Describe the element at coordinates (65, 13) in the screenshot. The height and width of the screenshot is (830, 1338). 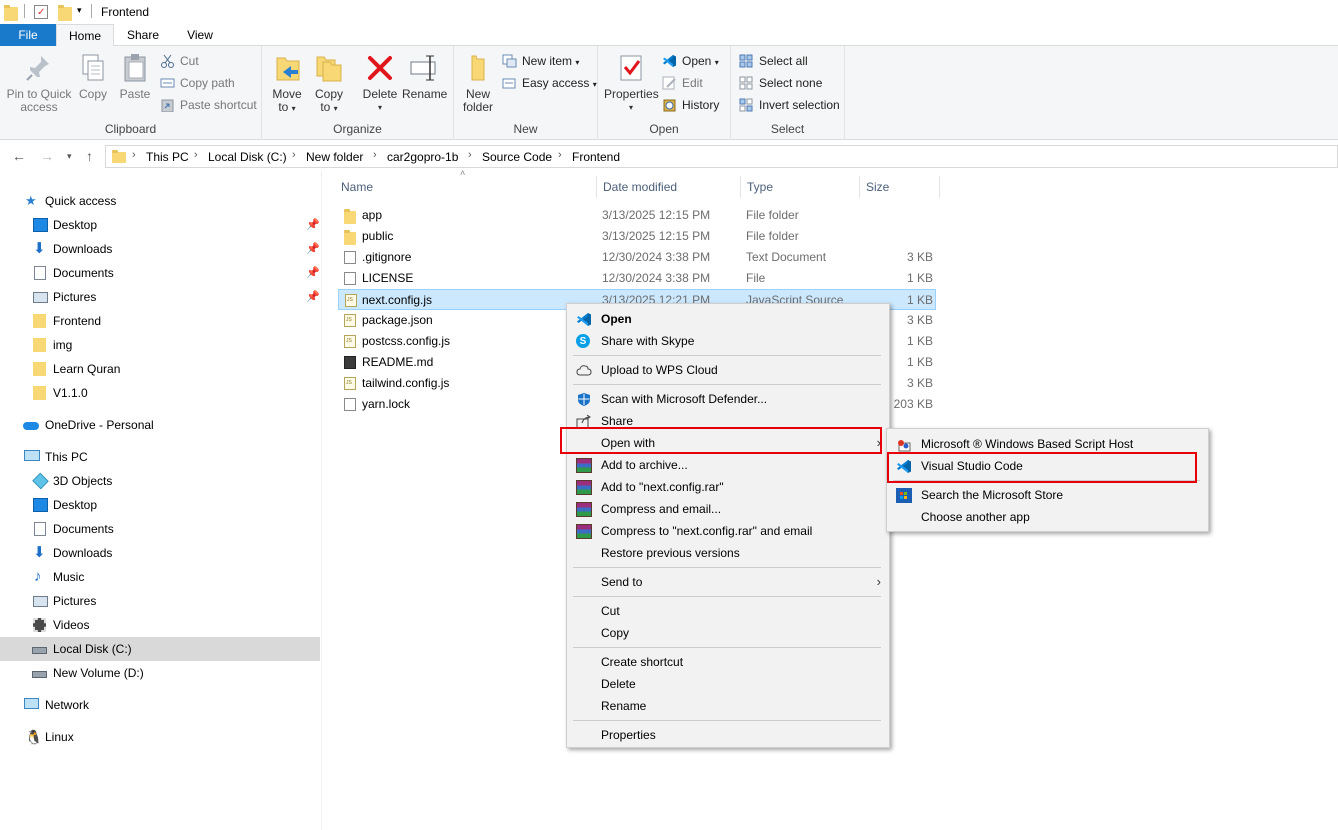
I see `new-folder-quick-icon` at that location.